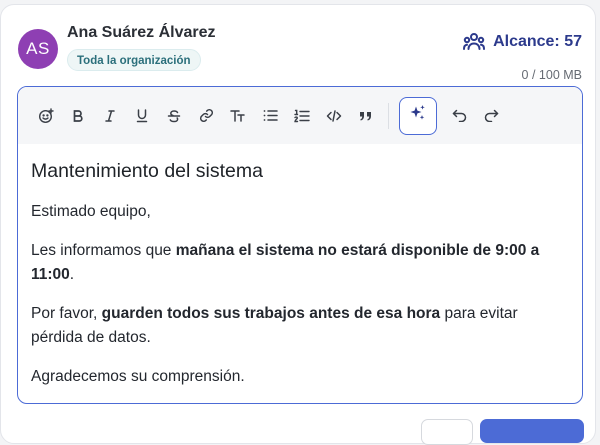  What do you see at coordinates (532, 431) in the screenshot?
I see `primary-action-button` at bounding box center [532, 431].